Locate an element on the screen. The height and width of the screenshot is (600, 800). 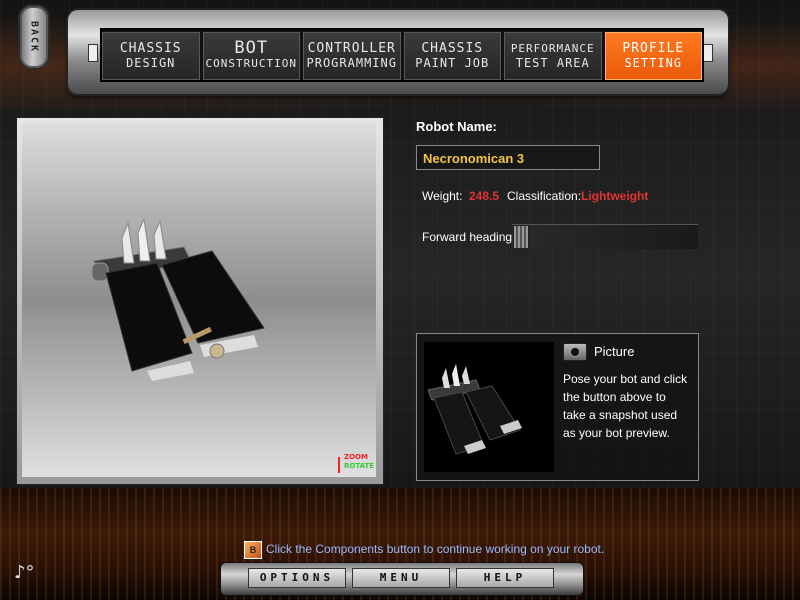
classification-value: Lightweight is located at coordinates (615, 196).